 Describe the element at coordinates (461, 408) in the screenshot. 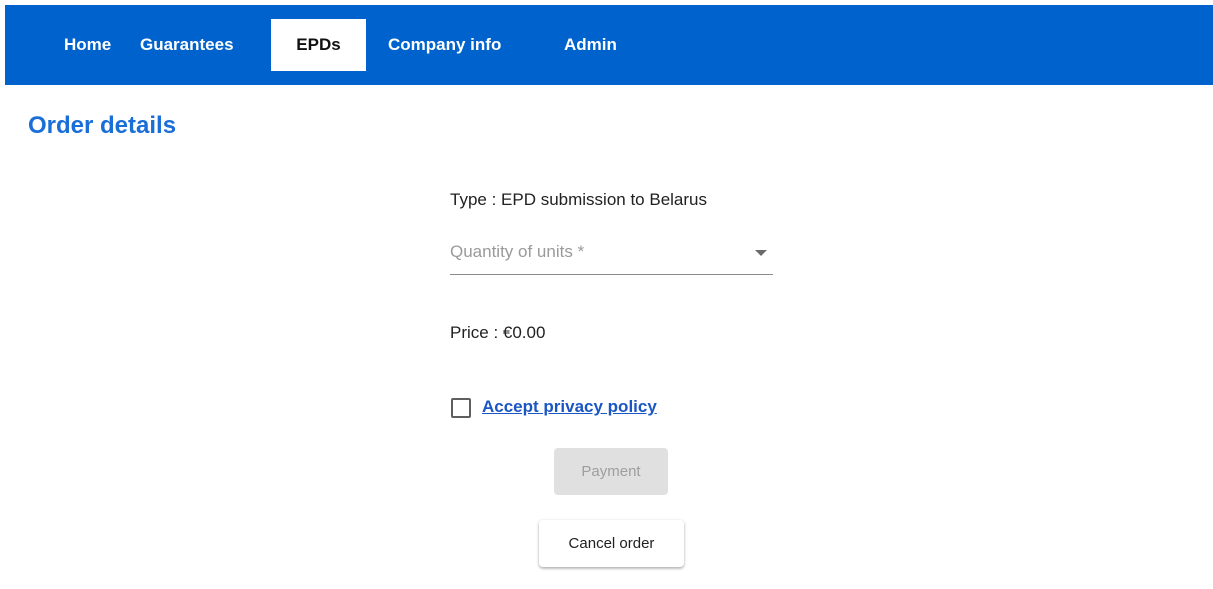

I see `privacy-policy-checkbox` at that location.